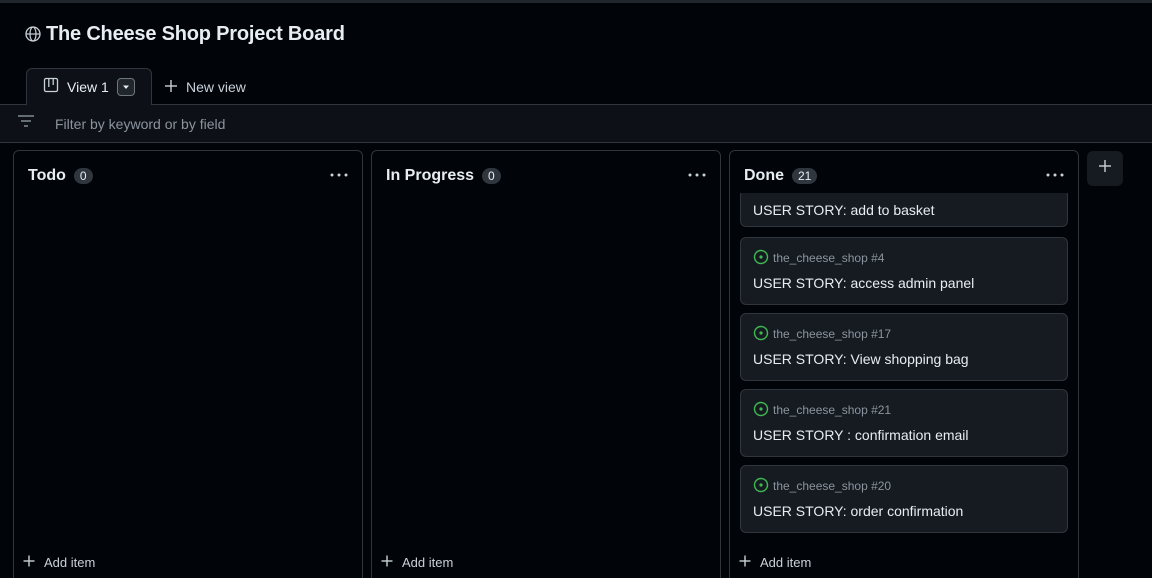  I want to click on top-border, so click(576, 1).